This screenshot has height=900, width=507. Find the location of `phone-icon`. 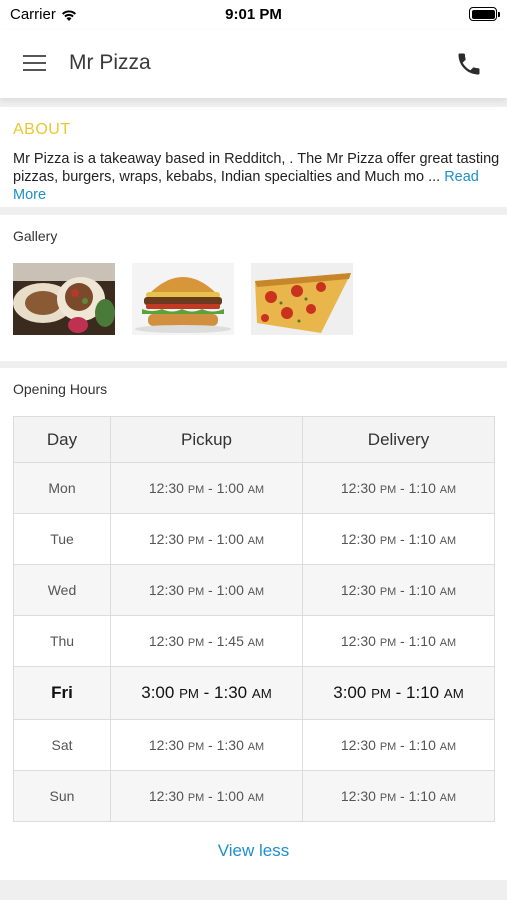

phone-icon is located at coordinates (469, 64).